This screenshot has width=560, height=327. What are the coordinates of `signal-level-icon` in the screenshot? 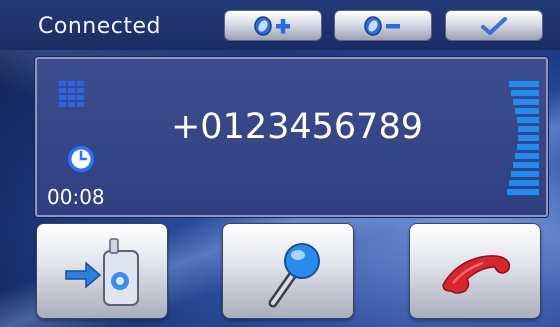 It's located at (523, 138).